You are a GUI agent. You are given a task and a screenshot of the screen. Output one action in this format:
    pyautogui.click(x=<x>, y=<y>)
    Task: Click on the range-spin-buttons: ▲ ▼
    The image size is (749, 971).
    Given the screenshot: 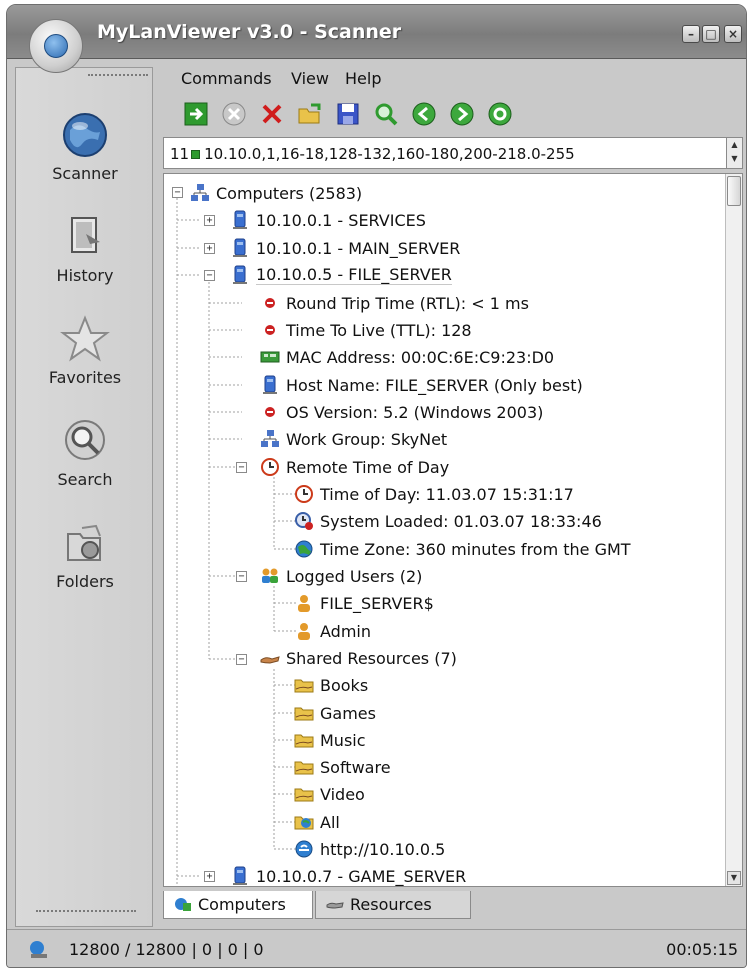 What is the action you would take?
    pyautogui.click(x=734, y=153)
    